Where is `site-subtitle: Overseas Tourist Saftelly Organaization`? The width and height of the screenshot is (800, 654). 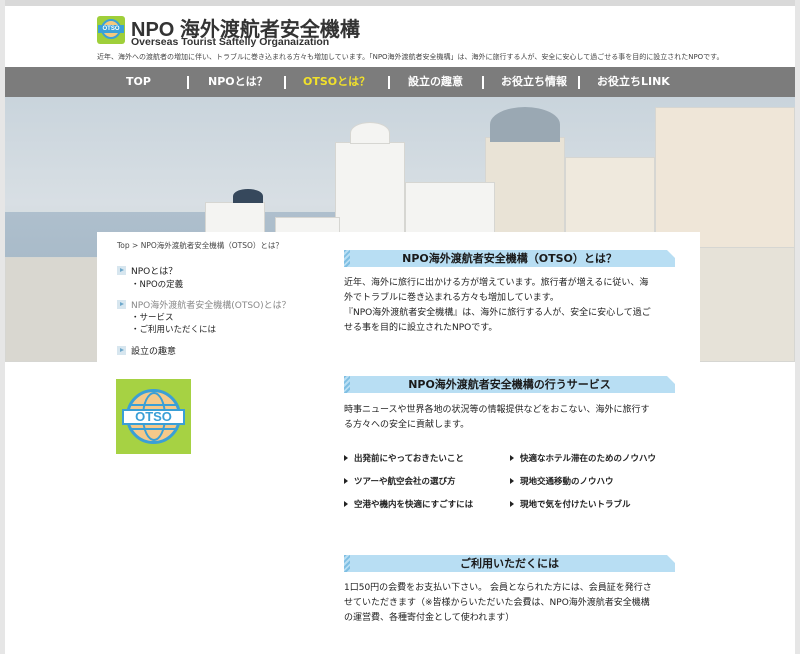 site-subtitle: Overseas Tourist Saftelly Organaization is located at coordinates (230, 42).